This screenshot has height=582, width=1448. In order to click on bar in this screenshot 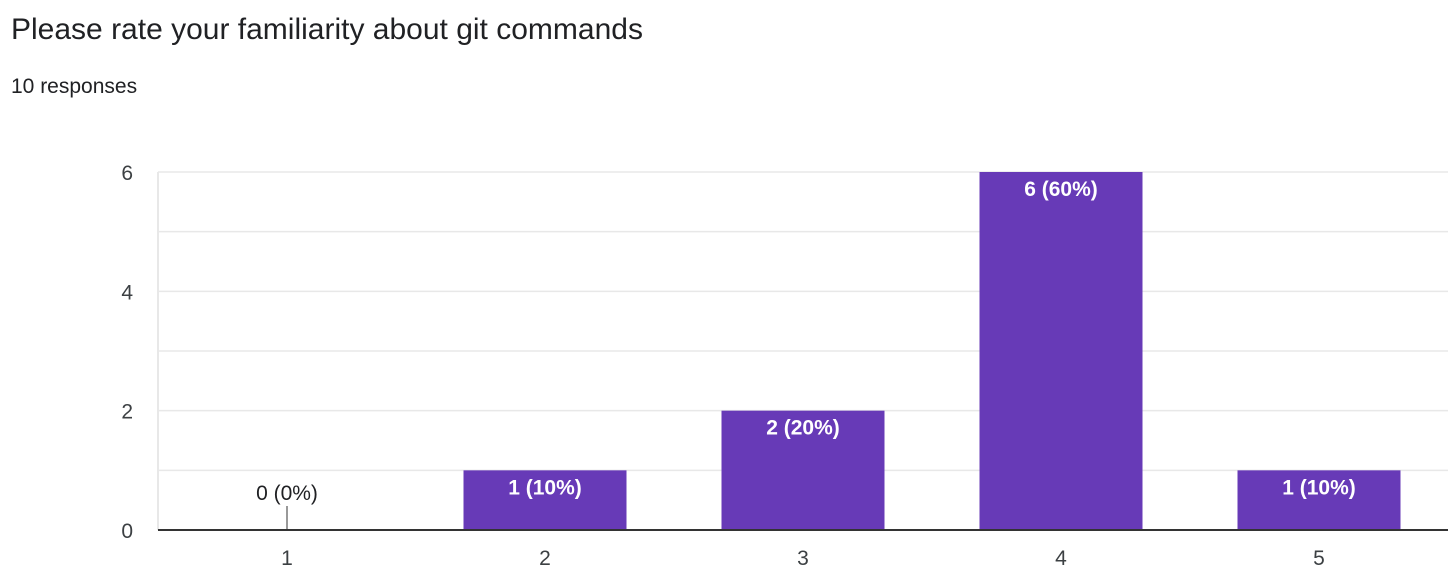, I will do `click(1061, 351)`.